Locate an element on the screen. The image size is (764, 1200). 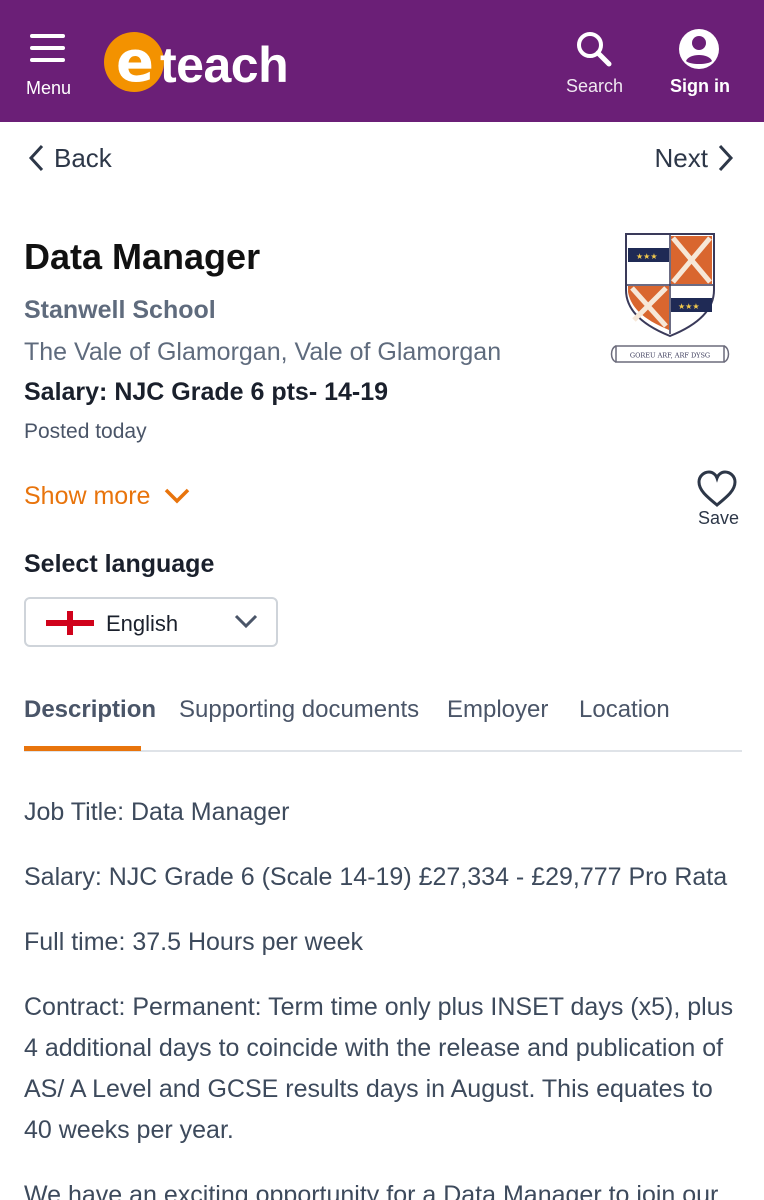
show-more-toggle: Show more is located at coordinates (107, 496).